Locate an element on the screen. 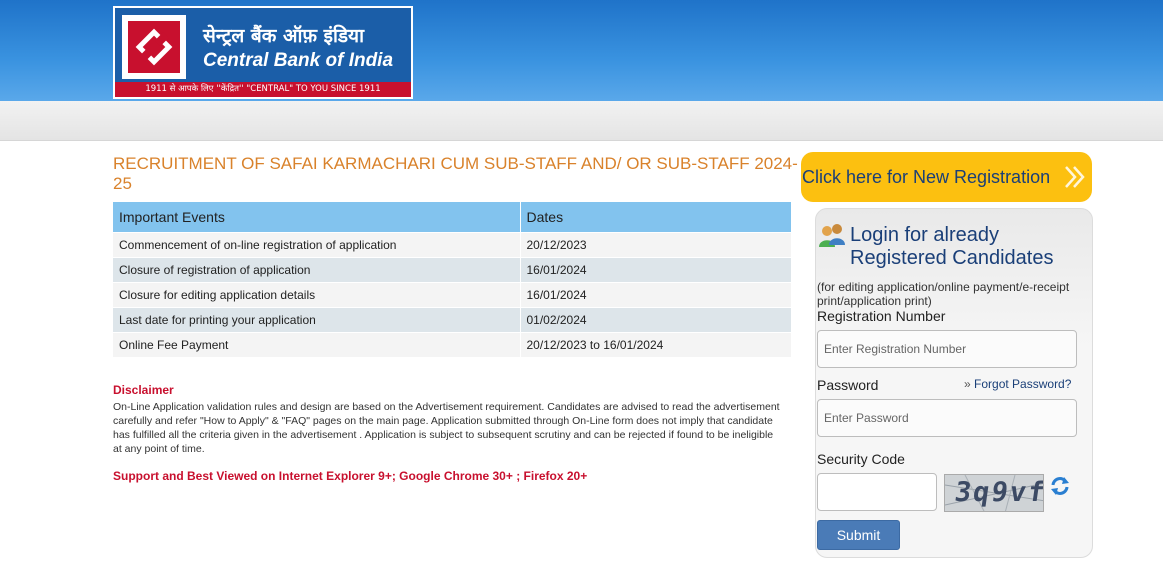  nav-band is located at coordinates (581, 121).